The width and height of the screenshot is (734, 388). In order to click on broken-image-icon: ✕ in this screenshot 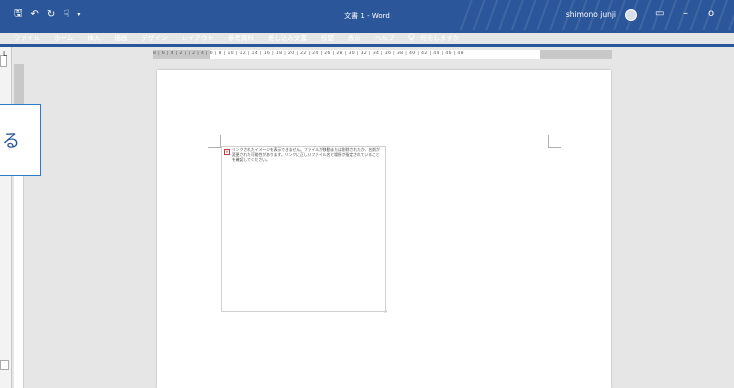, I will do `click(227, 152)`.